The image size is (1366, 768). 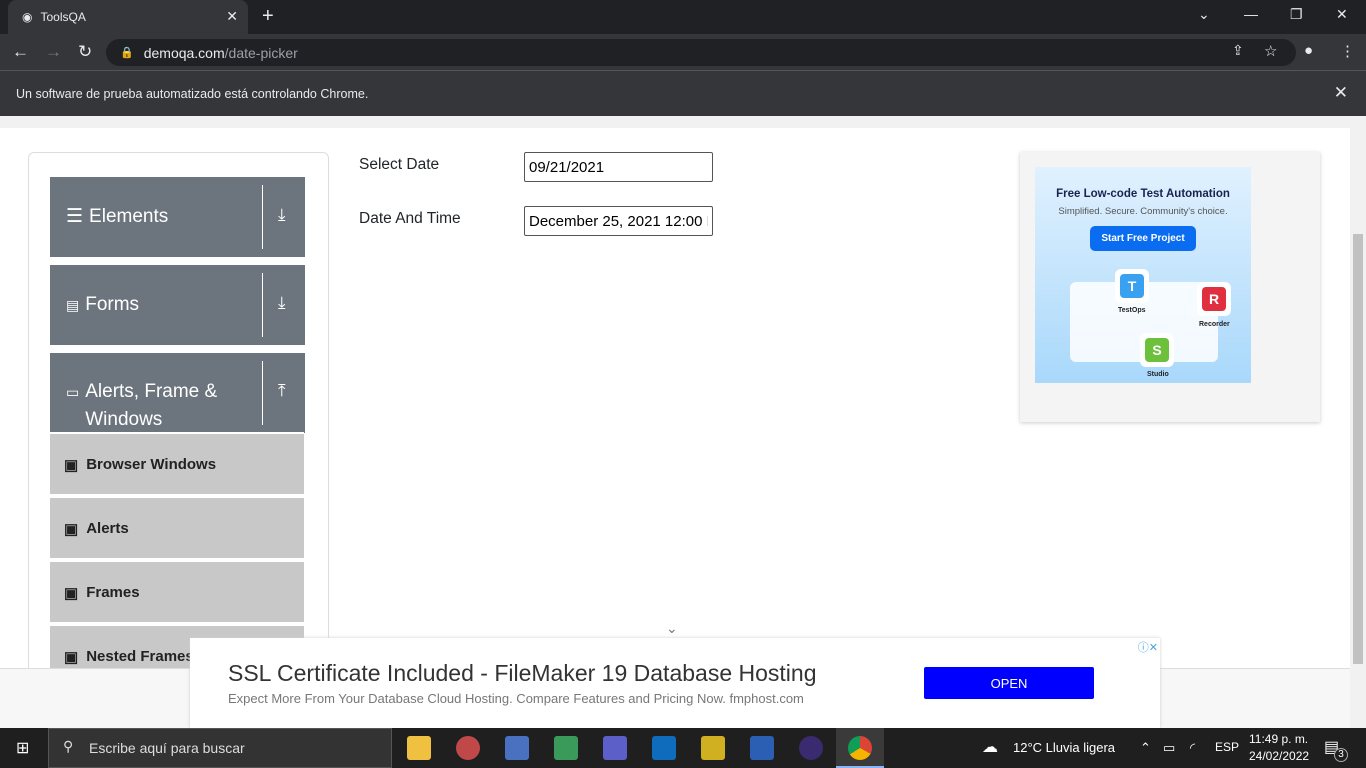 I want to click on tab-bar: ◉ ToolsQA ✕ + ⌄ — ❐ ✕, so click(x=683, y=17).